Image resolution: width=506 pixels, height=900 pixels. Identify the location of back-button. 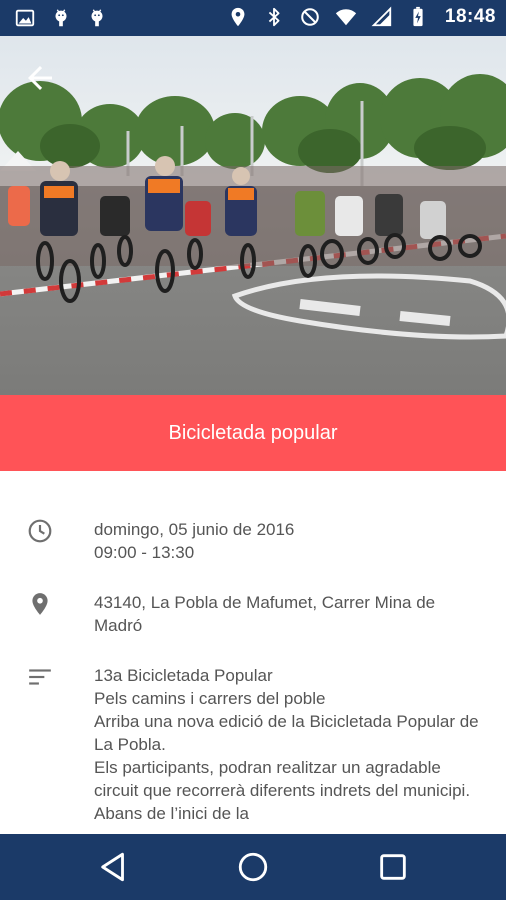
(40, 78).